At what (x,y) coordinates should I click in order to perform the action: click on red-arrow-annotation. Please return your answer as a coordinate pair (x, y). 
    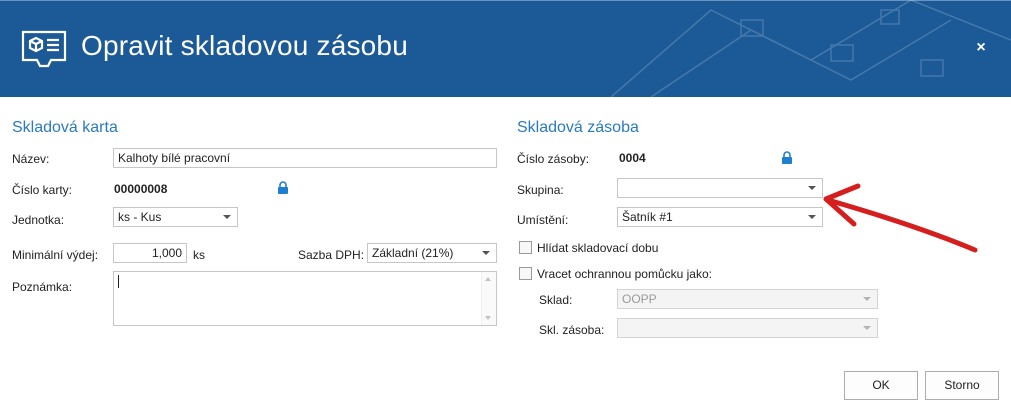
    Looking at the image, I should click on (900, 218).